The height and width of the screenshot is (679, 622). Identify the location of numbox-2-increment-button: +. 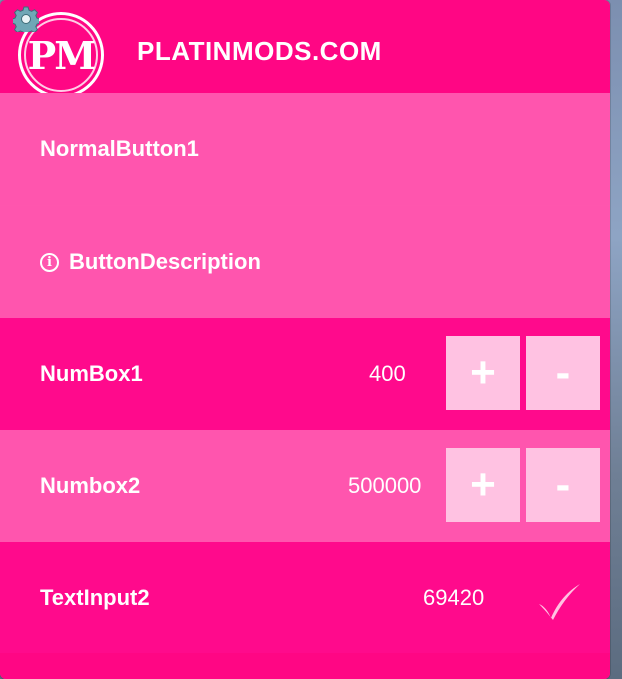
(483, 485).